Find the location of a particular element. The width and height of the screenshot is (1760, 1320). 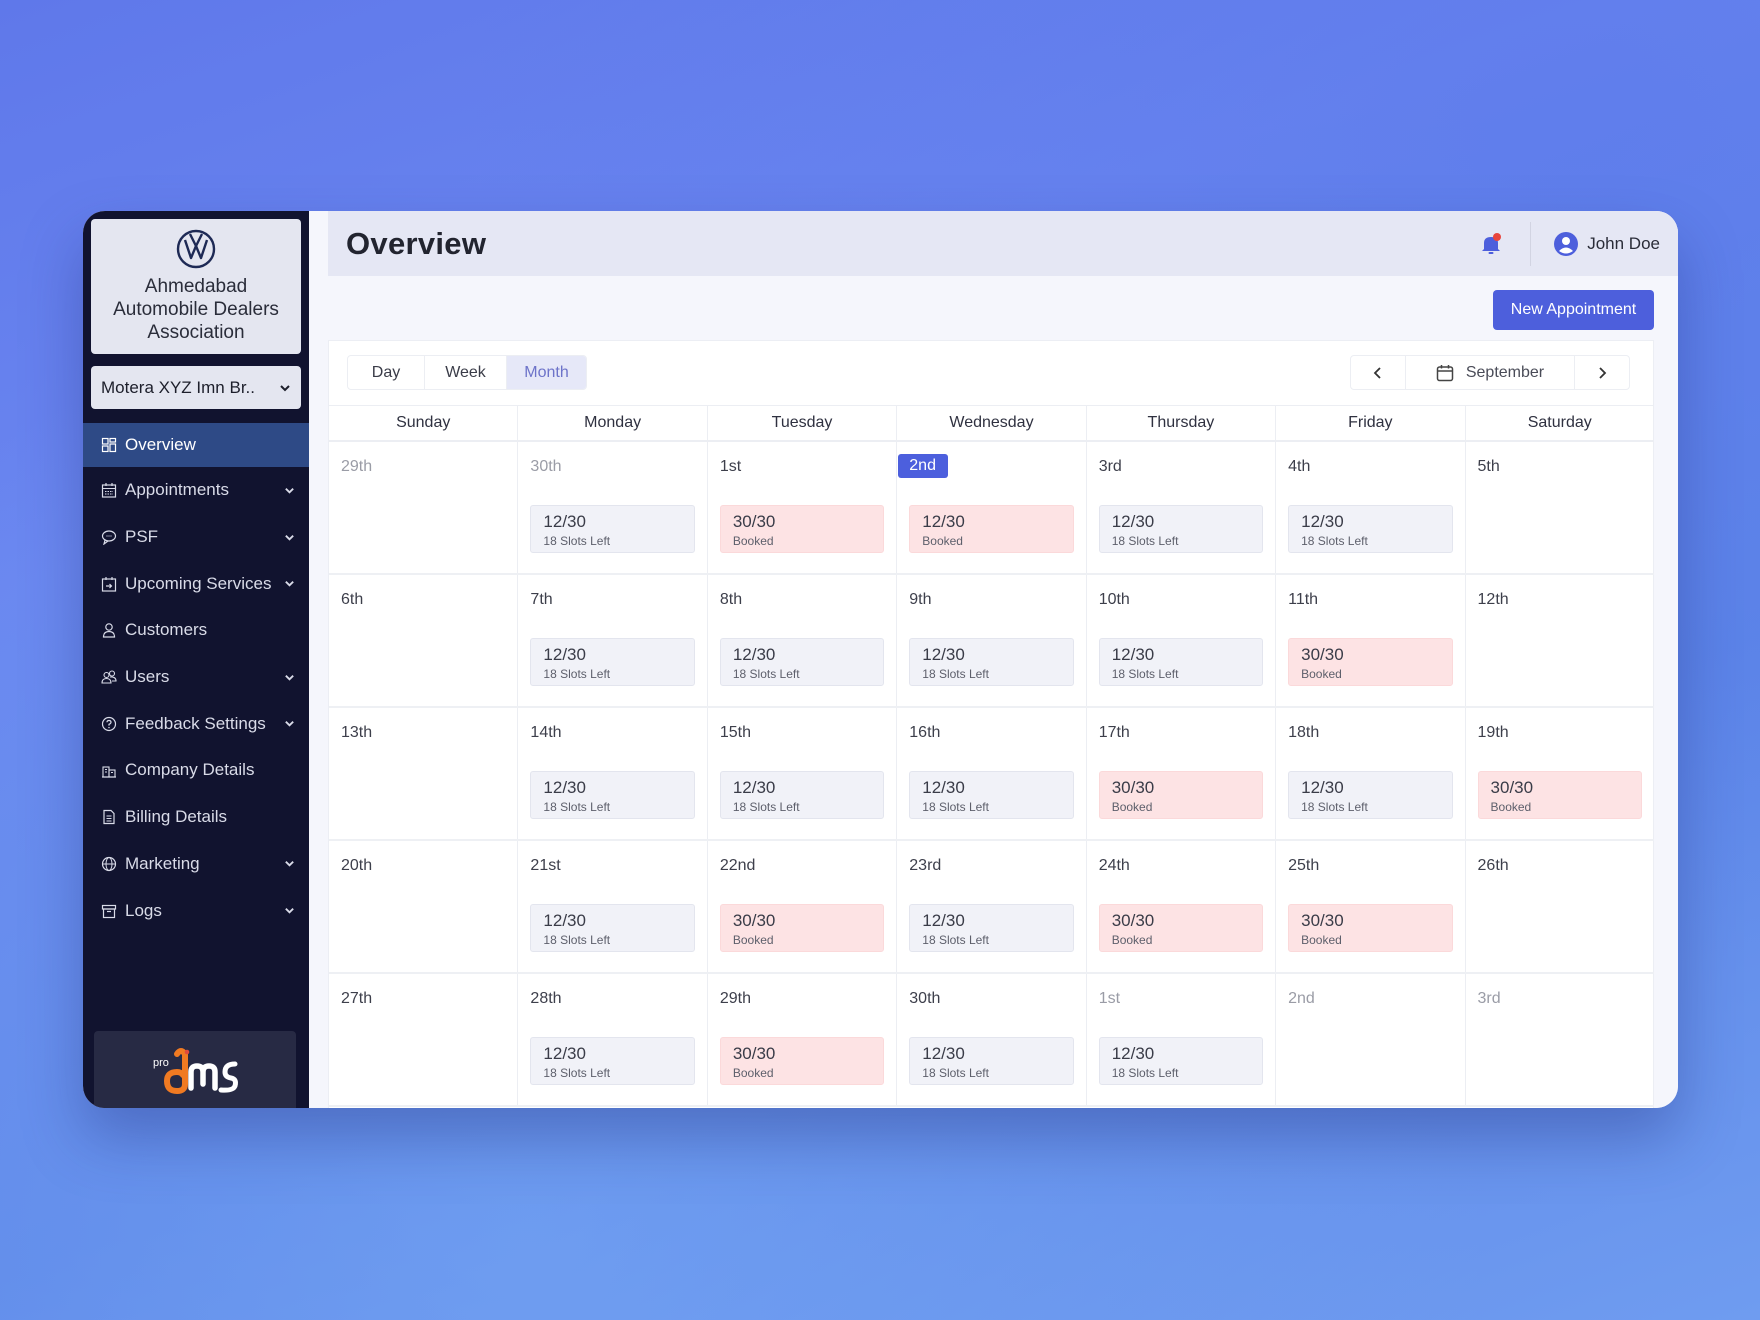

day-cell: 2nd 12/30 Booked is located at coordinates (992, 507).